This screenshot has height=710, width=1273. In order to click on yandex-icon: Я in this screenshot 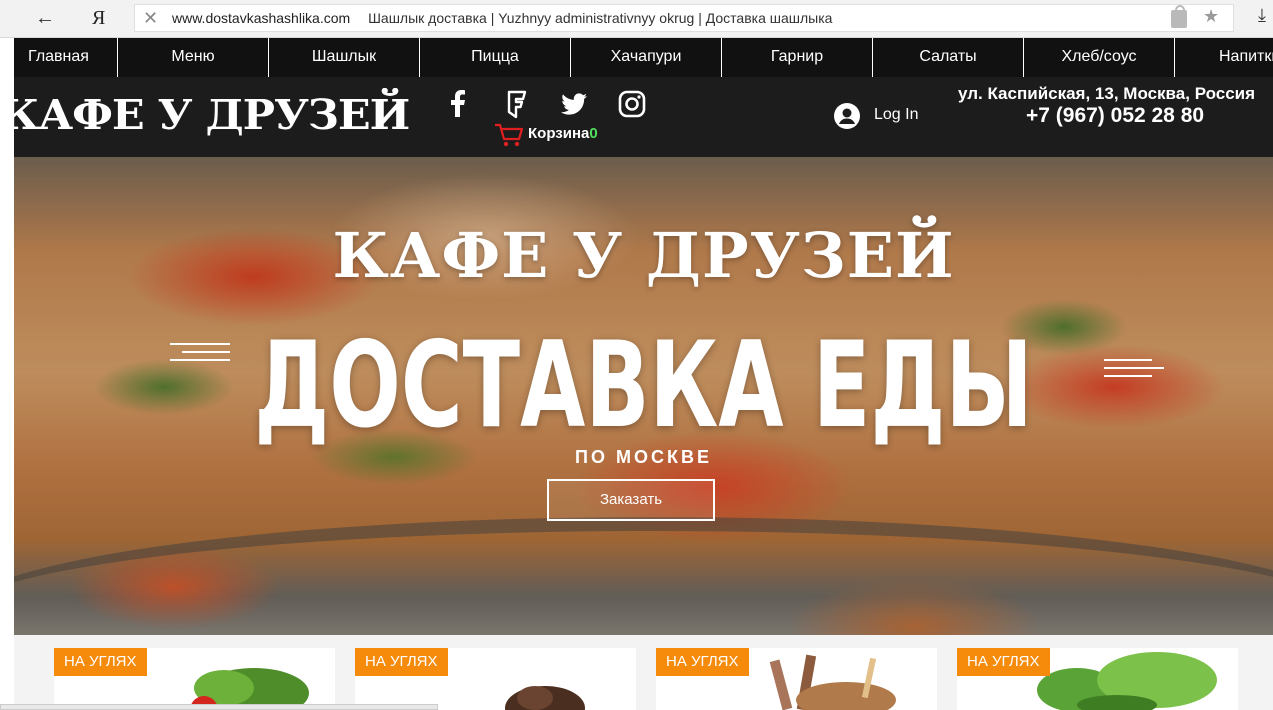, I will do `click(103, 18)`.